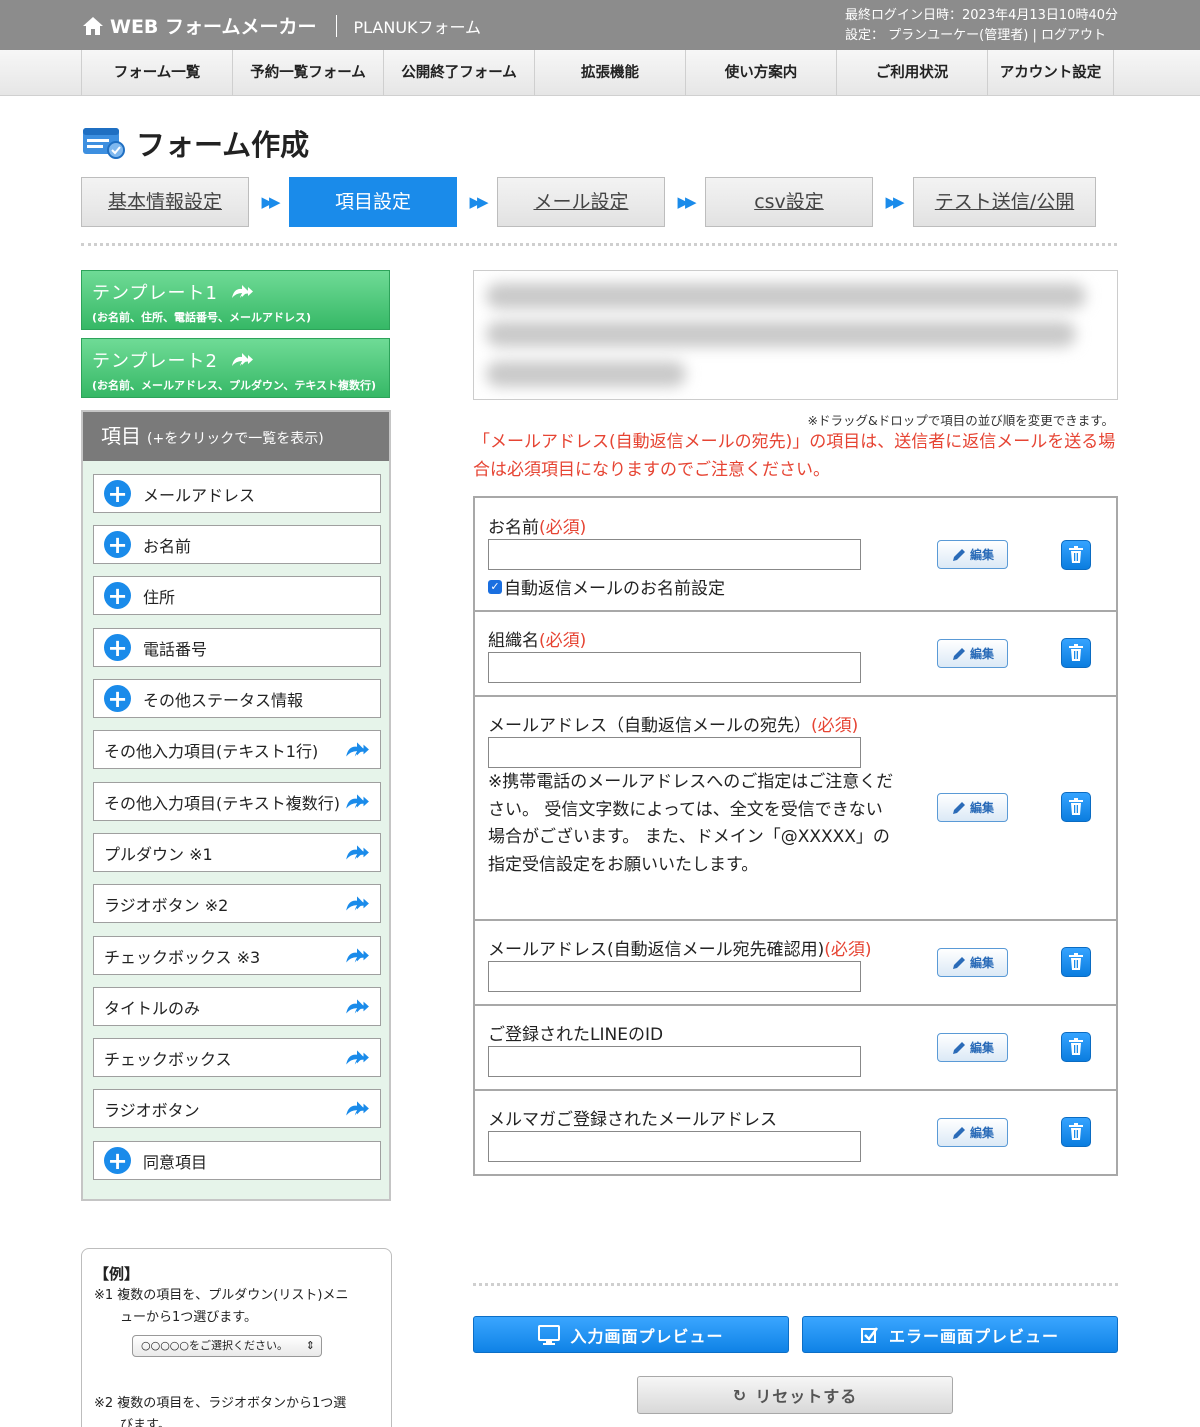  Describe the element at coordinates (156, 73) in the screenshot. I see `nav-form-list: フォーム一覧` at that location.